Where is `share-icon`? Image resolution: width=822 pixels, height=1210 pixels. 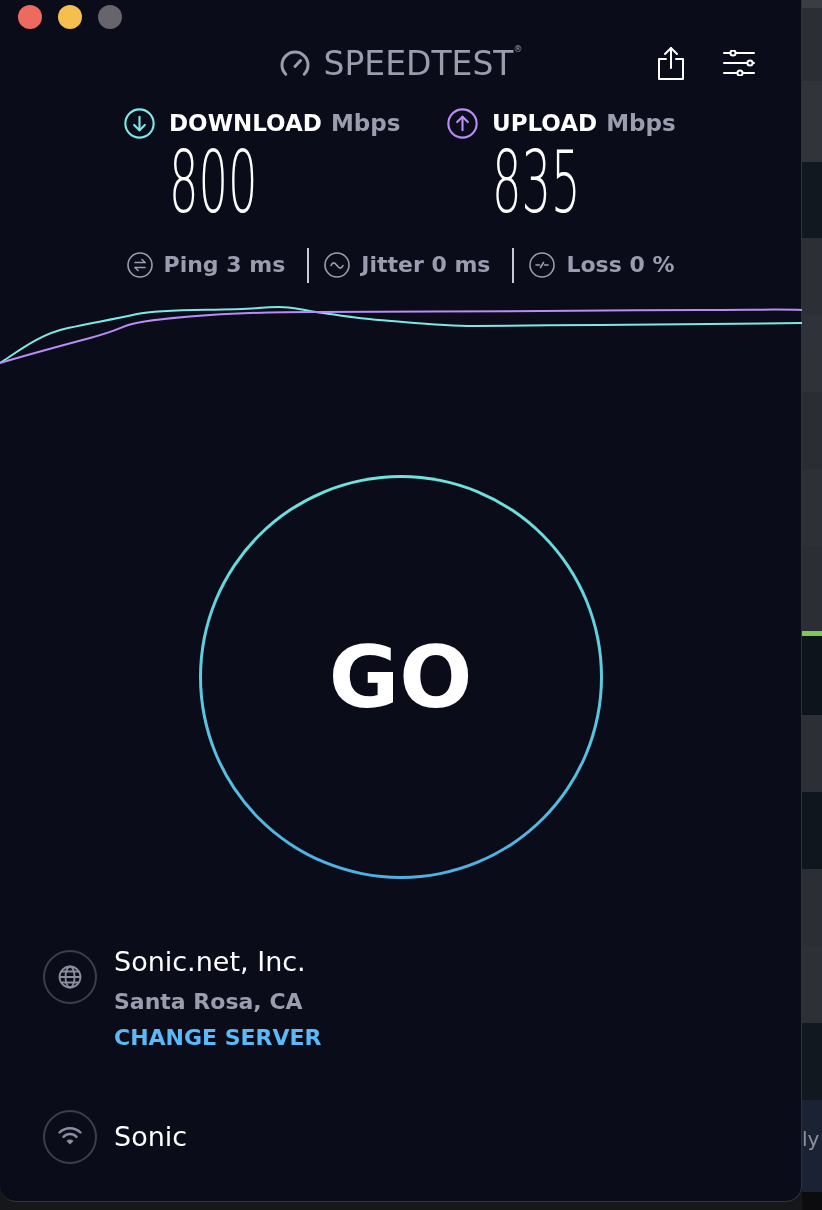 share-icon is located at coordinates (671, 63).